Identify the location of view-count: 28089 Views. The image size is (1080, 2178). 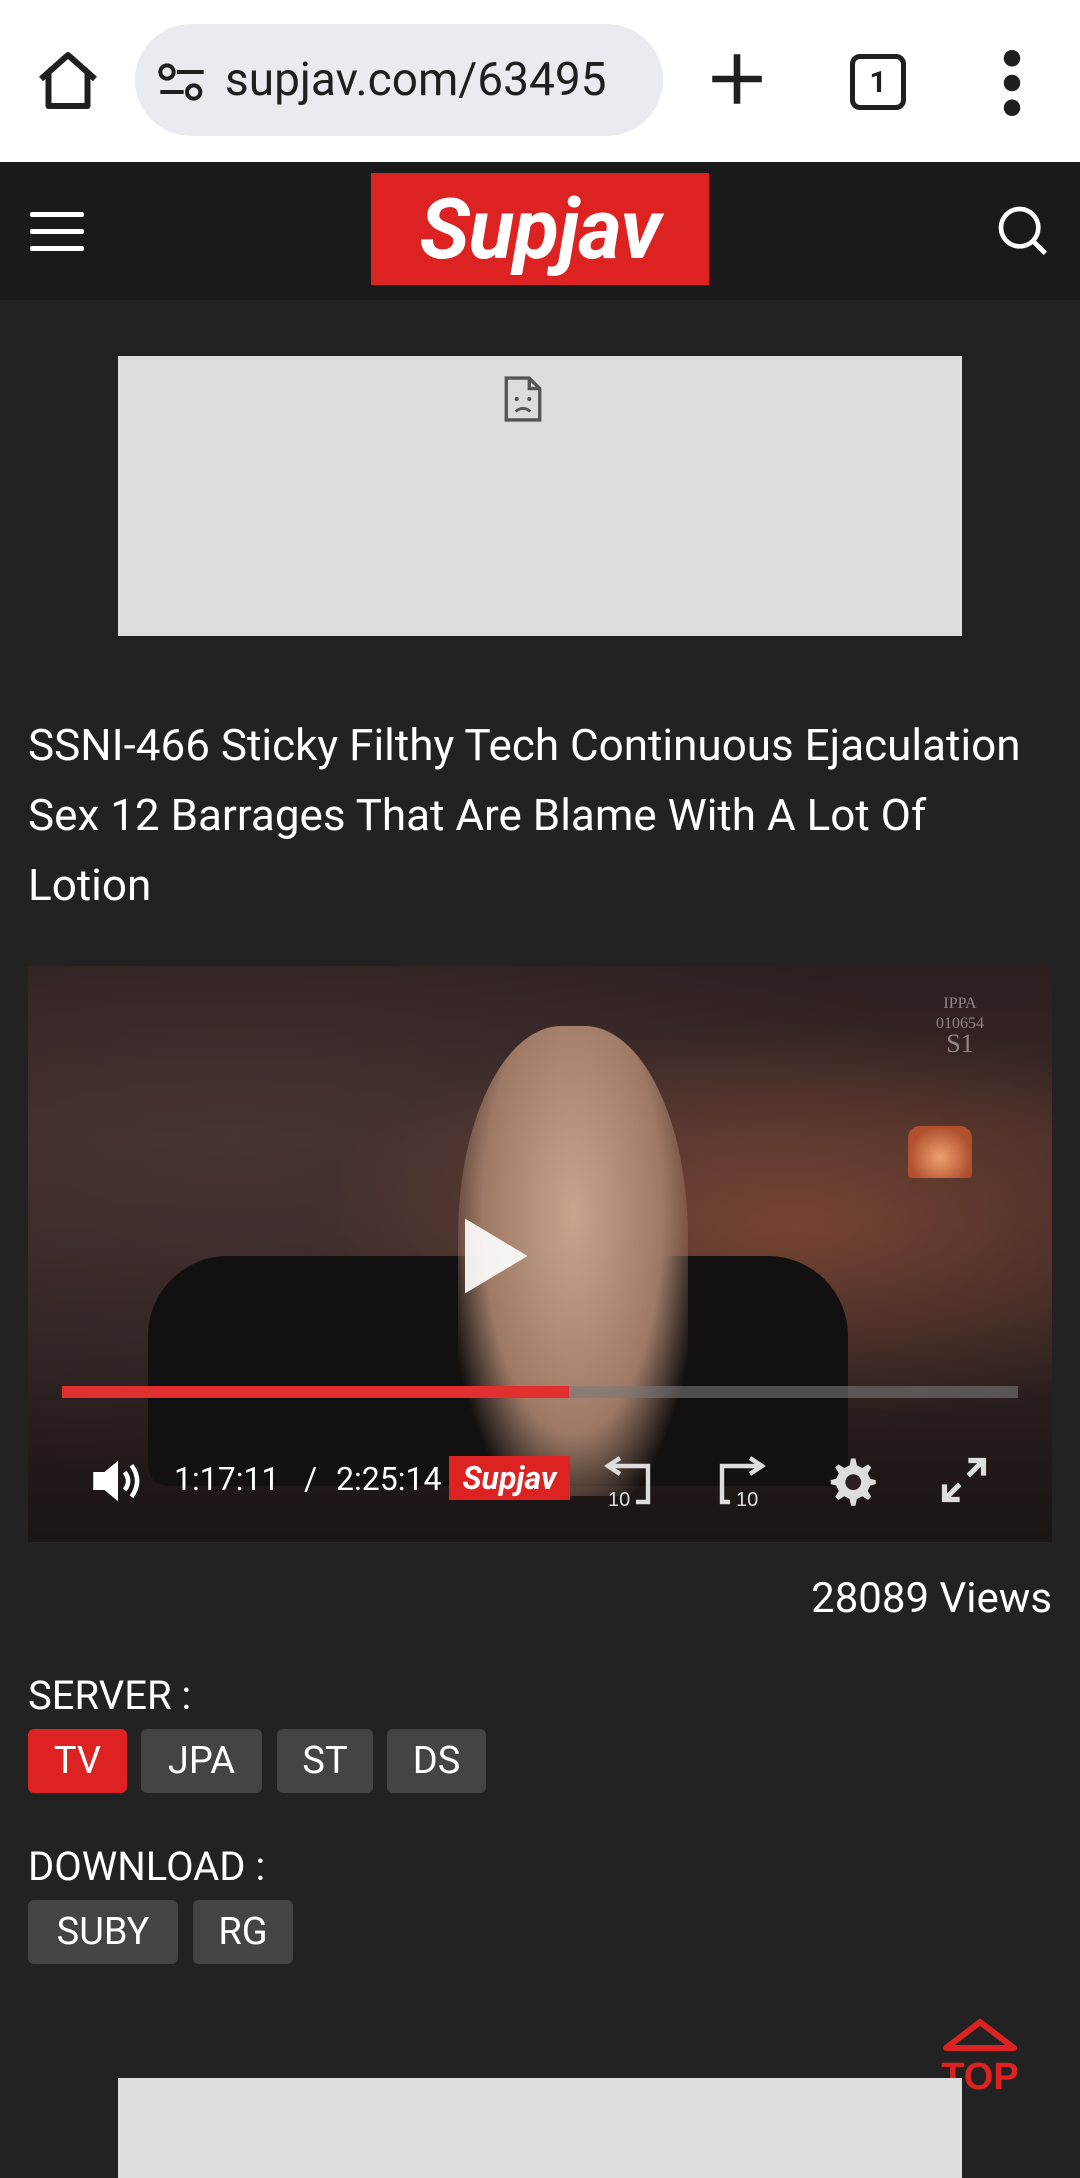
(931, 1598).